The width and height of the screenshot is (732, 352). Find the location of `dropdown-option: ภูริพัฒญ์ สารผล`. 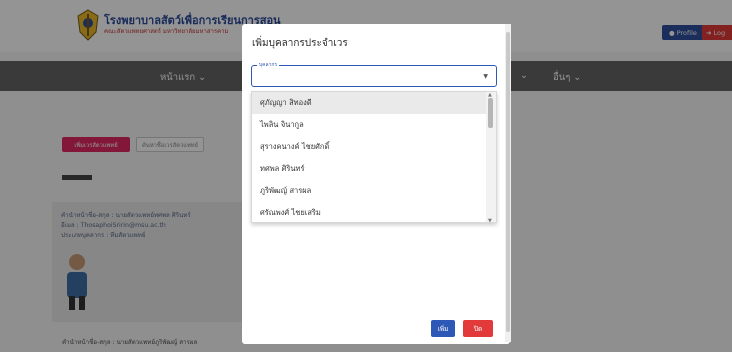

dropdown-option: ภูริพัฒญ์ สารผล is located at coordinates (369, 191).